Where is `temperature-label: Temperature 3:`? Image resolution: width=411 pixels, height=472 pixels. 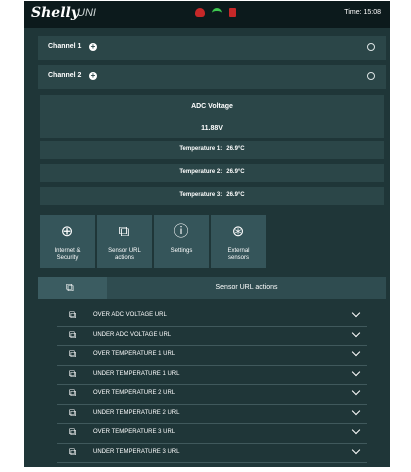 temperature-label: Temperature 3: is located at coordinates (201, 195).